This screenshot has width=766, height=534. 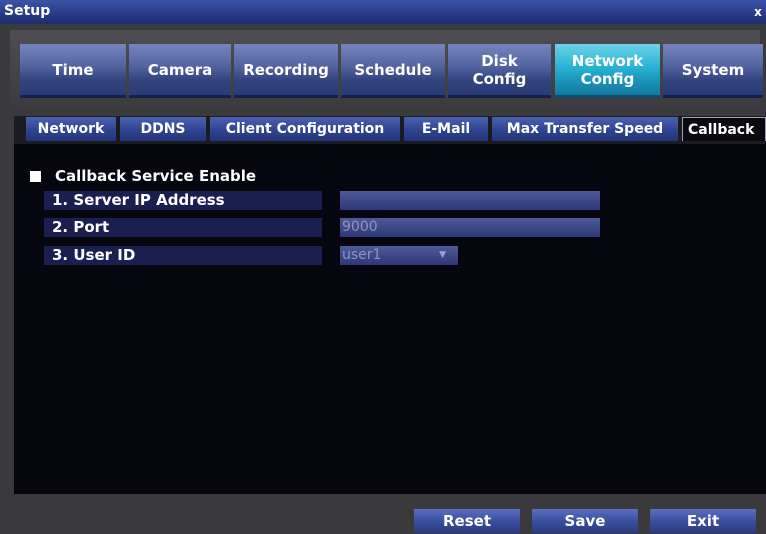 I want to click on callback-enable-row: Callback Service Enable, so click(x=143, y=176).